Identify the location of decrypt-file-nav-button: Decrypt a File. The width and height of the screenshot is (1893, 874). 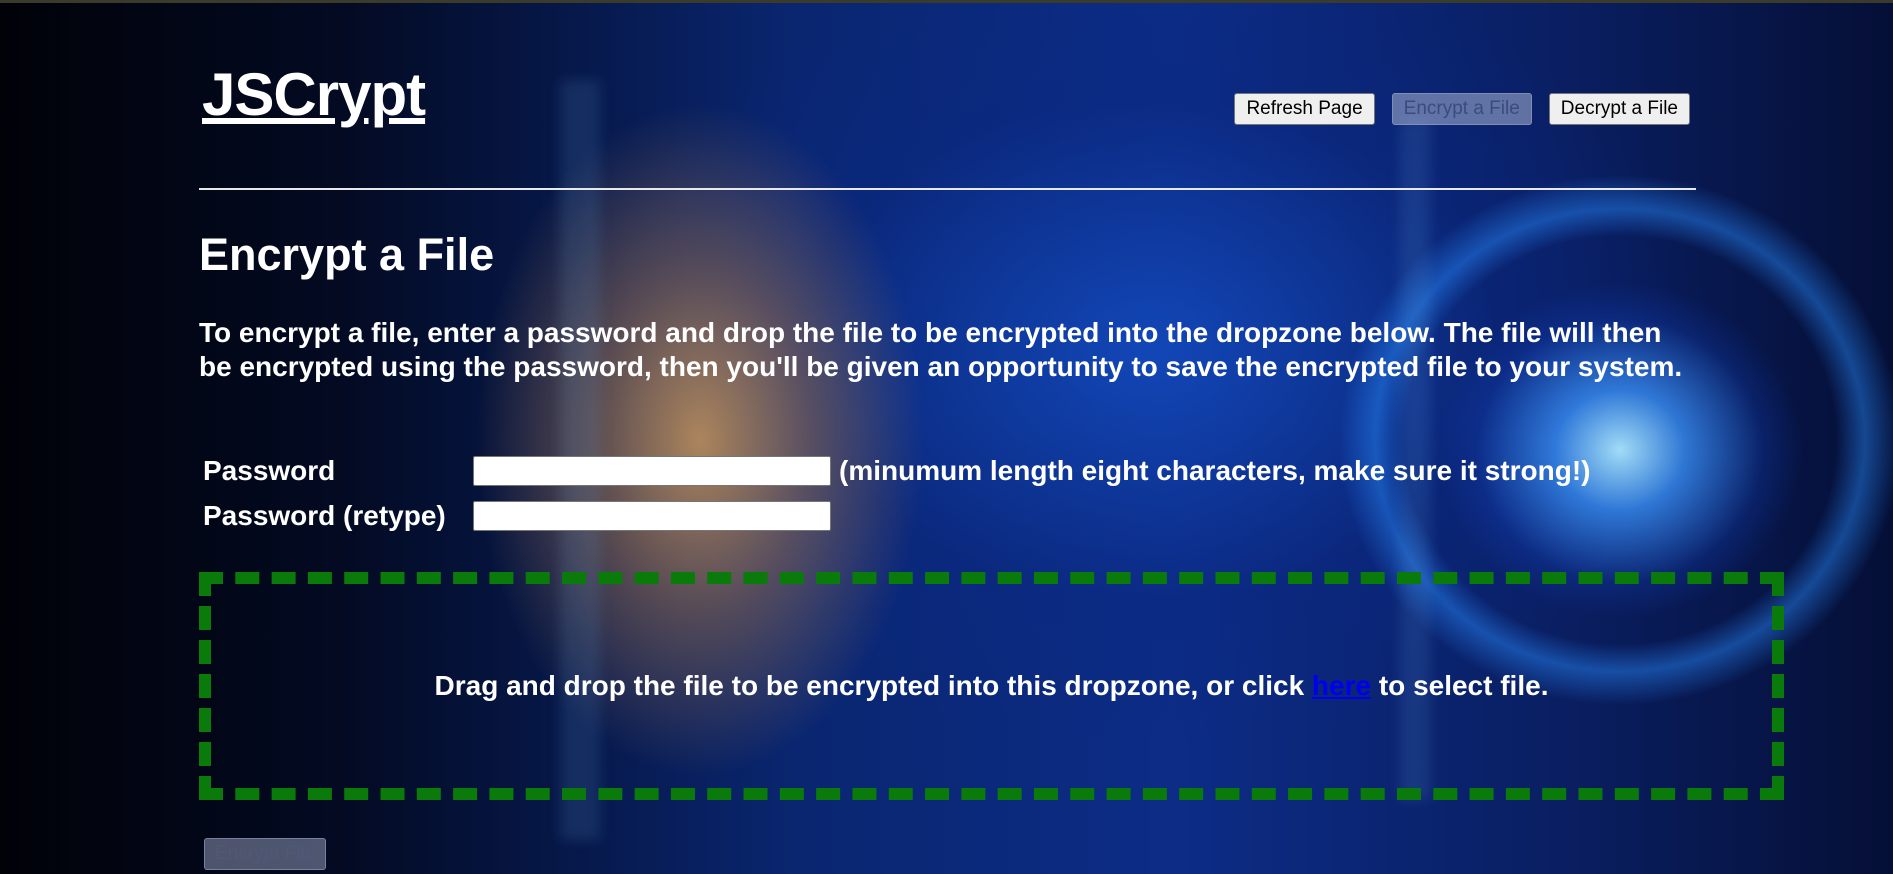
(1619, 109).